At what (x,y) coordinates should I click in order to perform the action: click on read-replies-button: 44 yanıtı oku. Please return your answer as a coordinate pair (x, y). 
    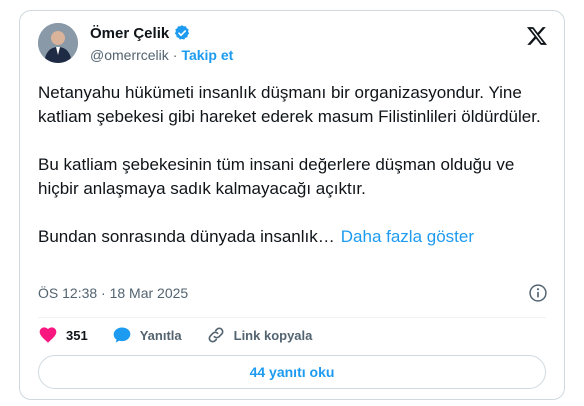
    Looking at the image, I should click on (292, 372).